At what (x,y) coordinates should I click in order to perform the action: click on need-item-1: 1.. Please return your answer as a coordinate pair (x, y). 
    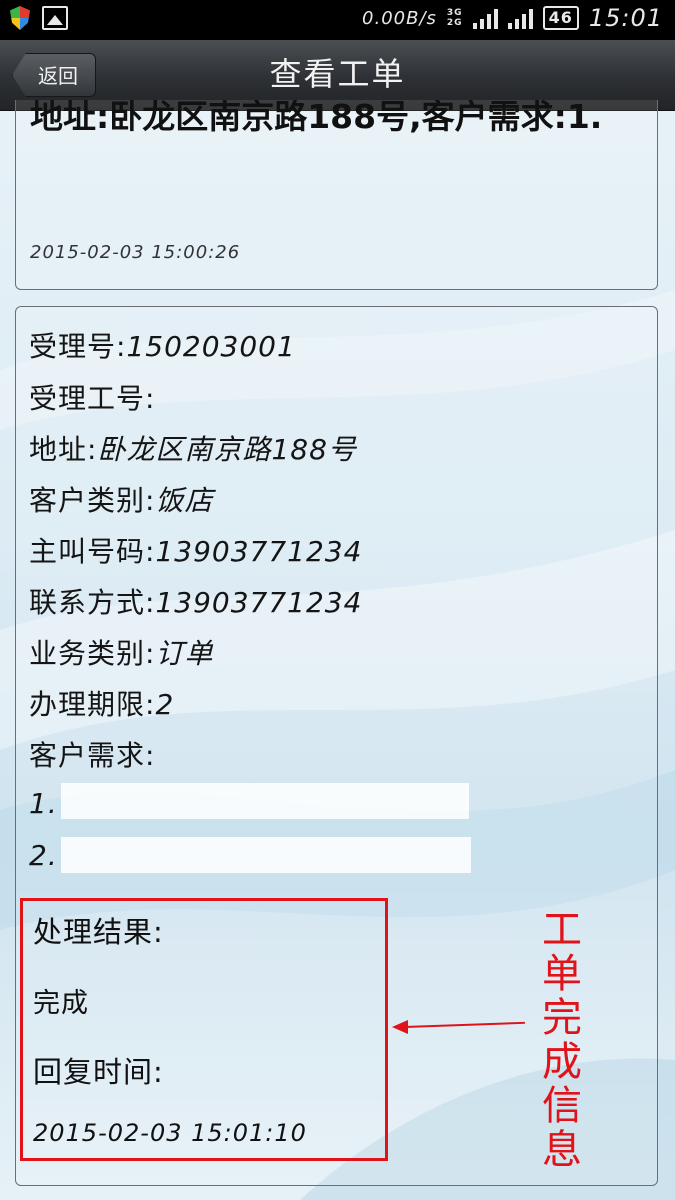
    Looking at the image, I should click on (43, 803).